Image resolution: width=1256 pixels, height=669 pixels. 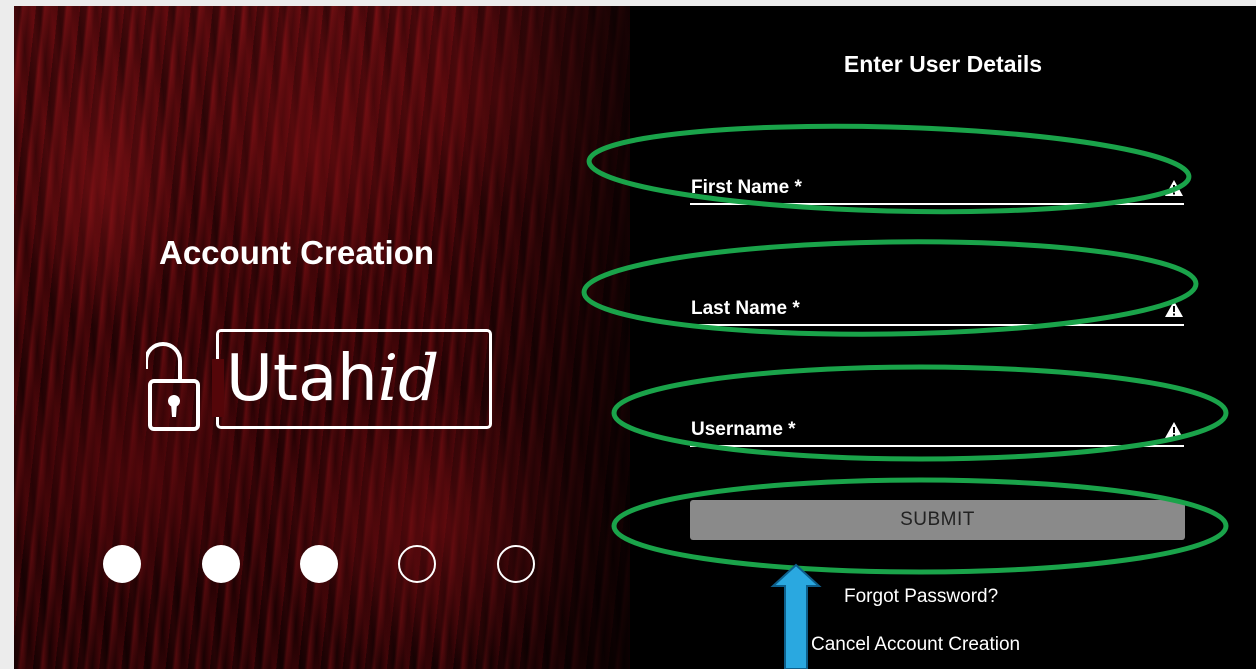 I want to click on forgot-password-link: Forgot Password?, so click(x=921, y=597).